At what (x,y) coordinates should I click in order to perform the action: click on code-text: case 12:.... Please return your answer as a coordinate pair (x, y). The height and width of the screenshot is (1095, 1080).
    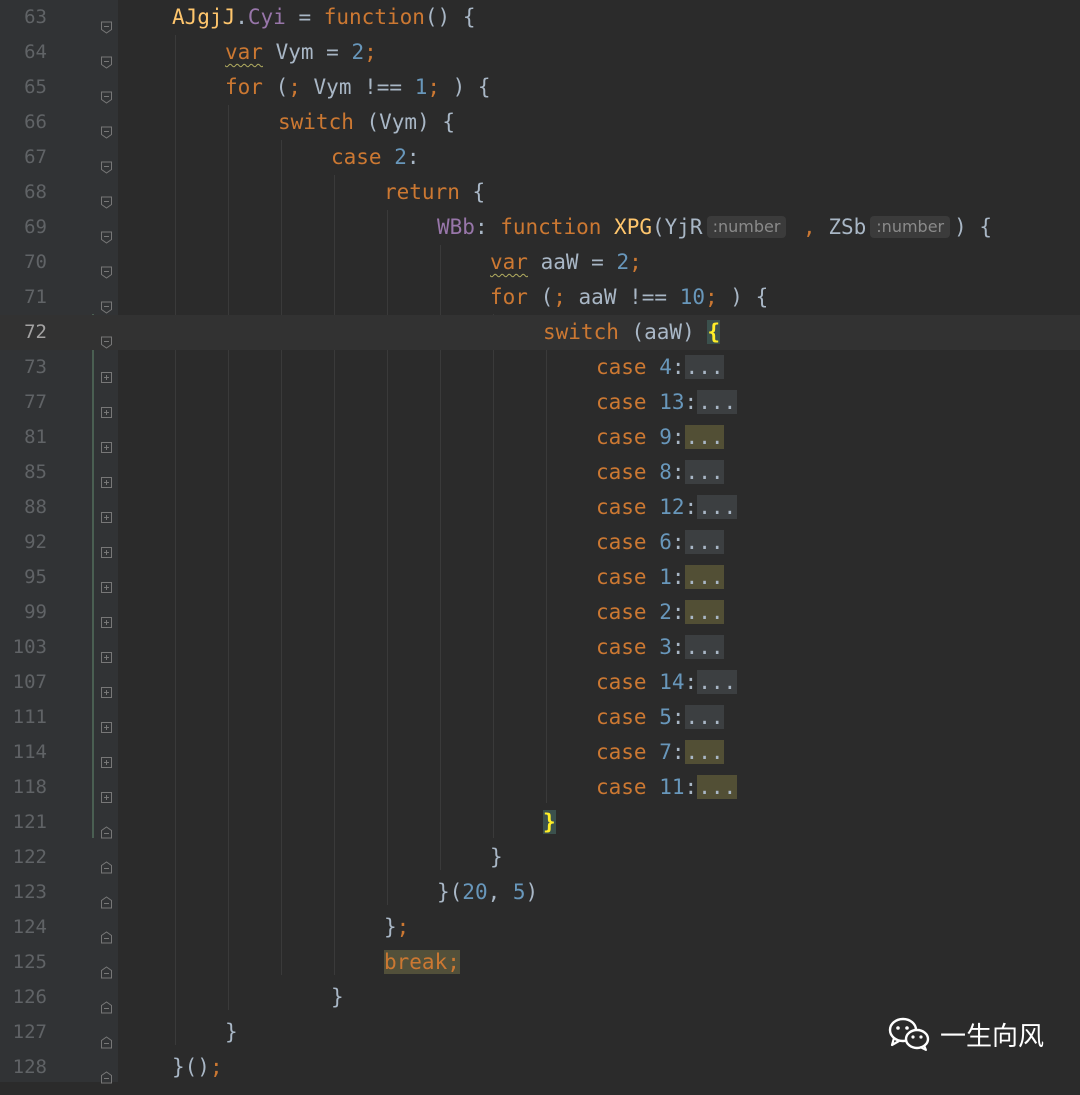
    Looking at the image, I should click on (667, 507).